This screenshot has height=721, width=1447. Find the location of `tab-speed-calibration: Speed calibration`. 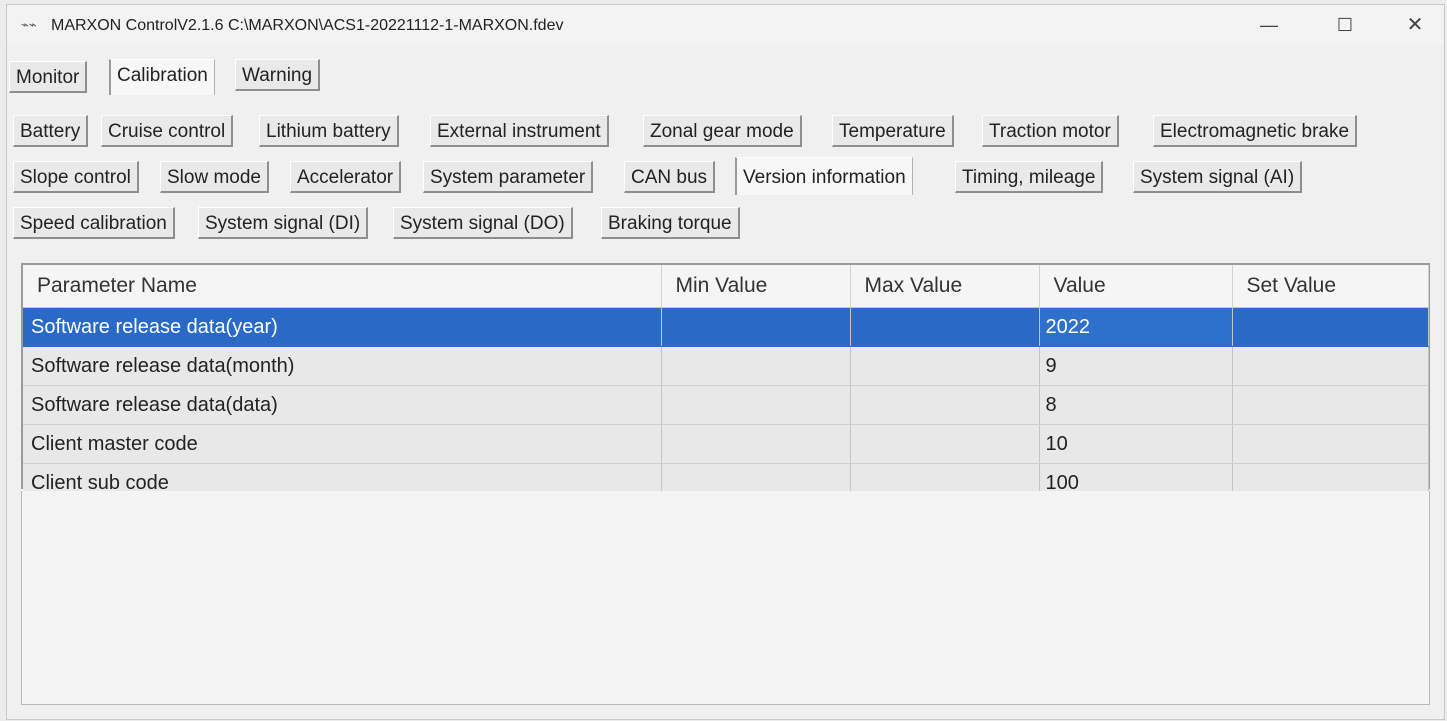

tab-speed-calibration: Speed calibration is located at coordinates (94, 223).